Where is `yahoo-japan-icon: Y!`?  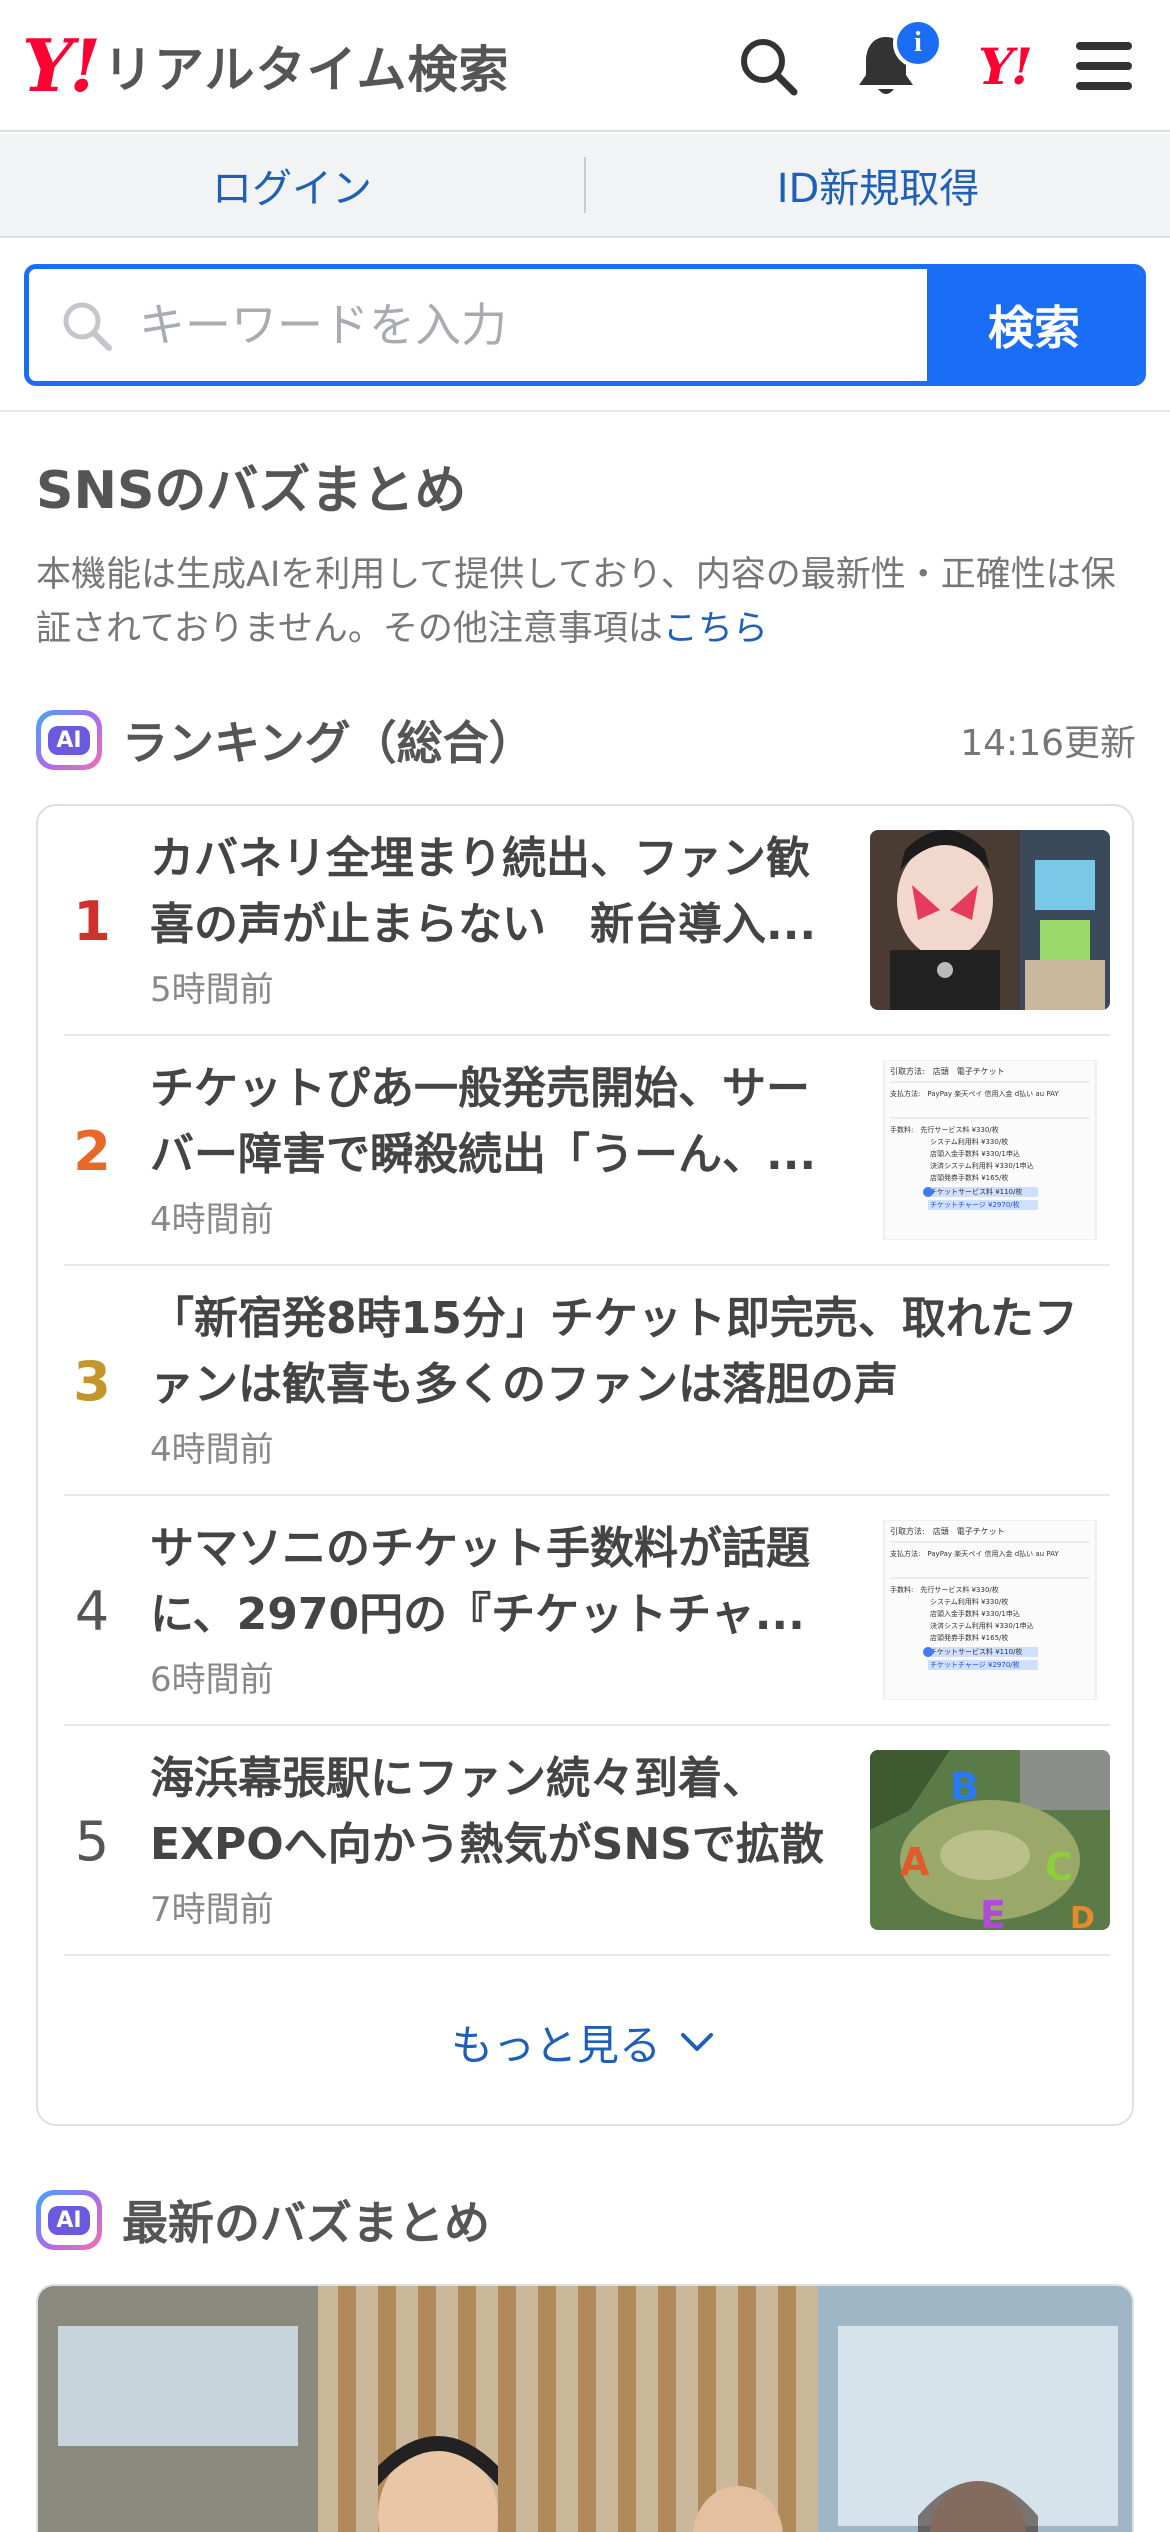 yahoo-japan-icon: Y! is located at coordinates (1004, 66).